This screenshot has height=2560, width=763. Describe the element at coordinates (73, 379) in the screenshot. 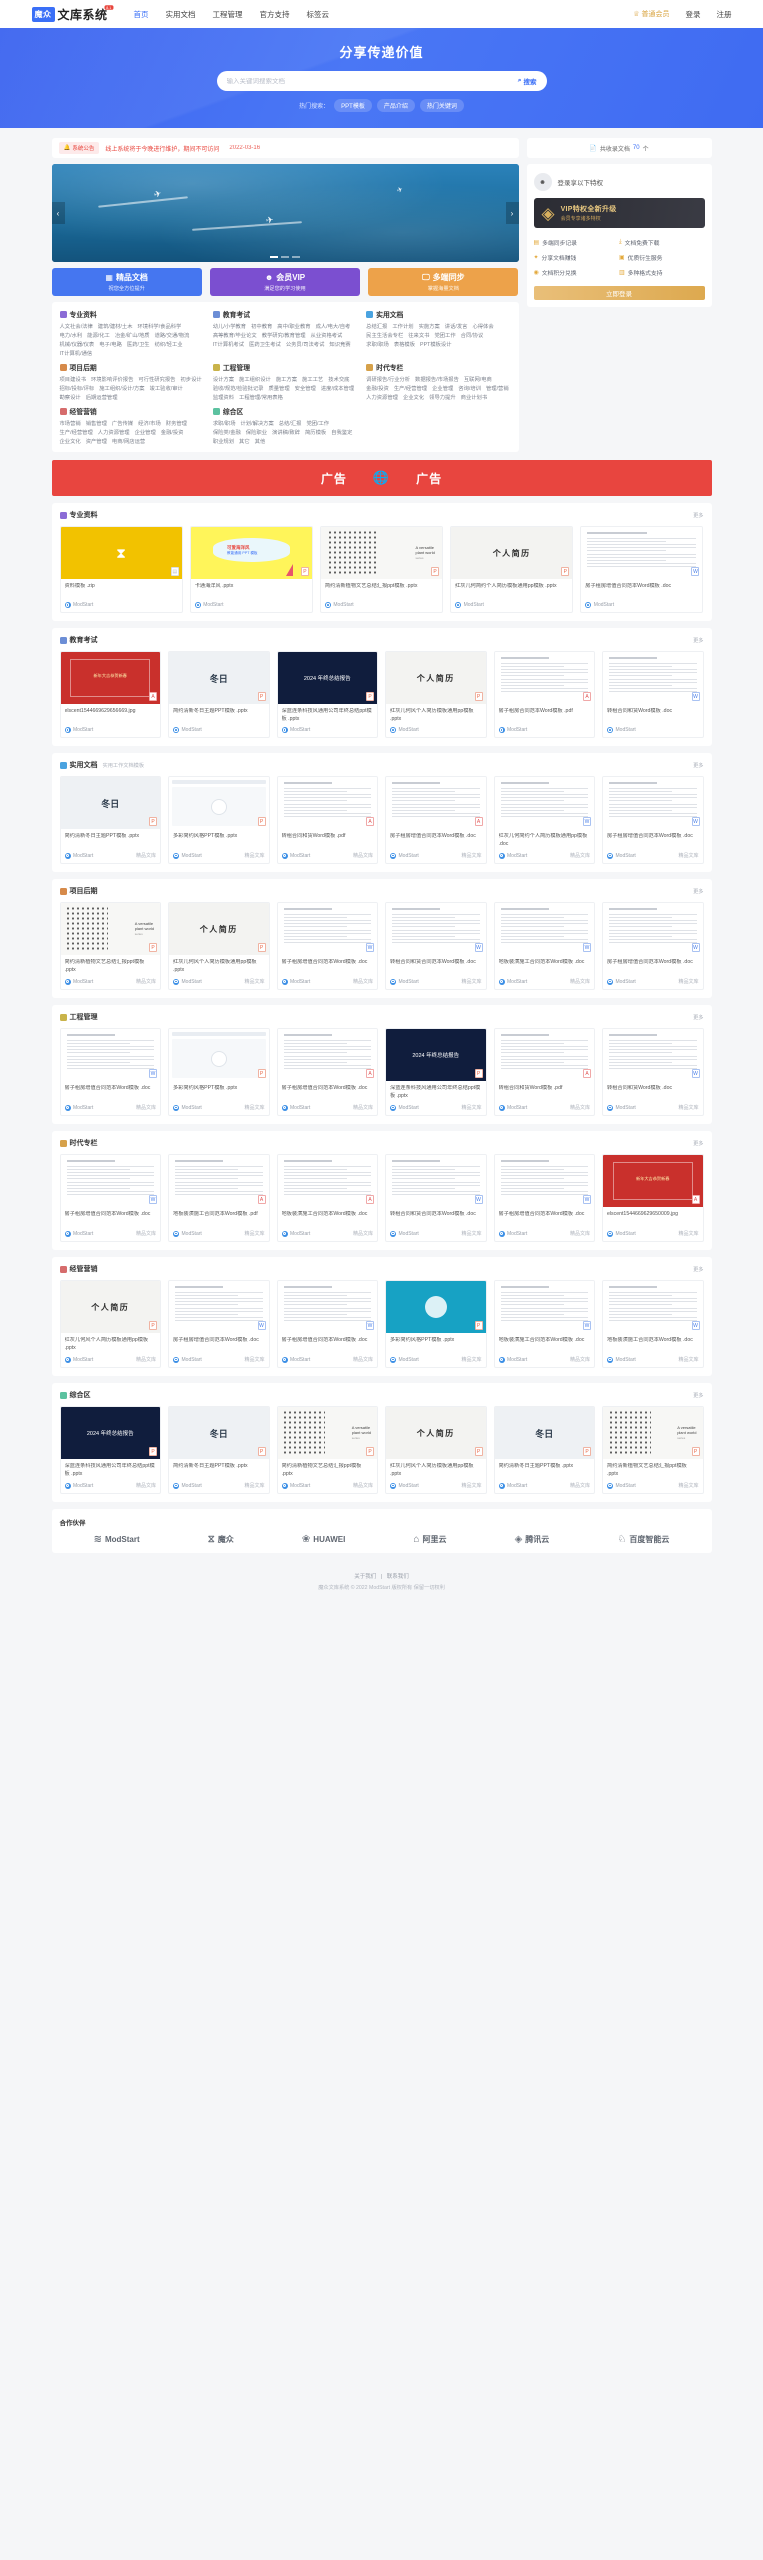

I see `category-link: 项目建设书` at that location.